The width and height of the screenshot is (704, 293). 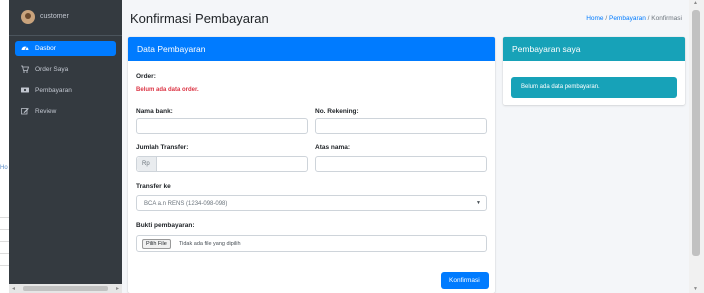 What do you see at coordinates (154, 111) in the screenshot?
I see `bank-name-label: Nama bank:` at bounding box center [154, 111].